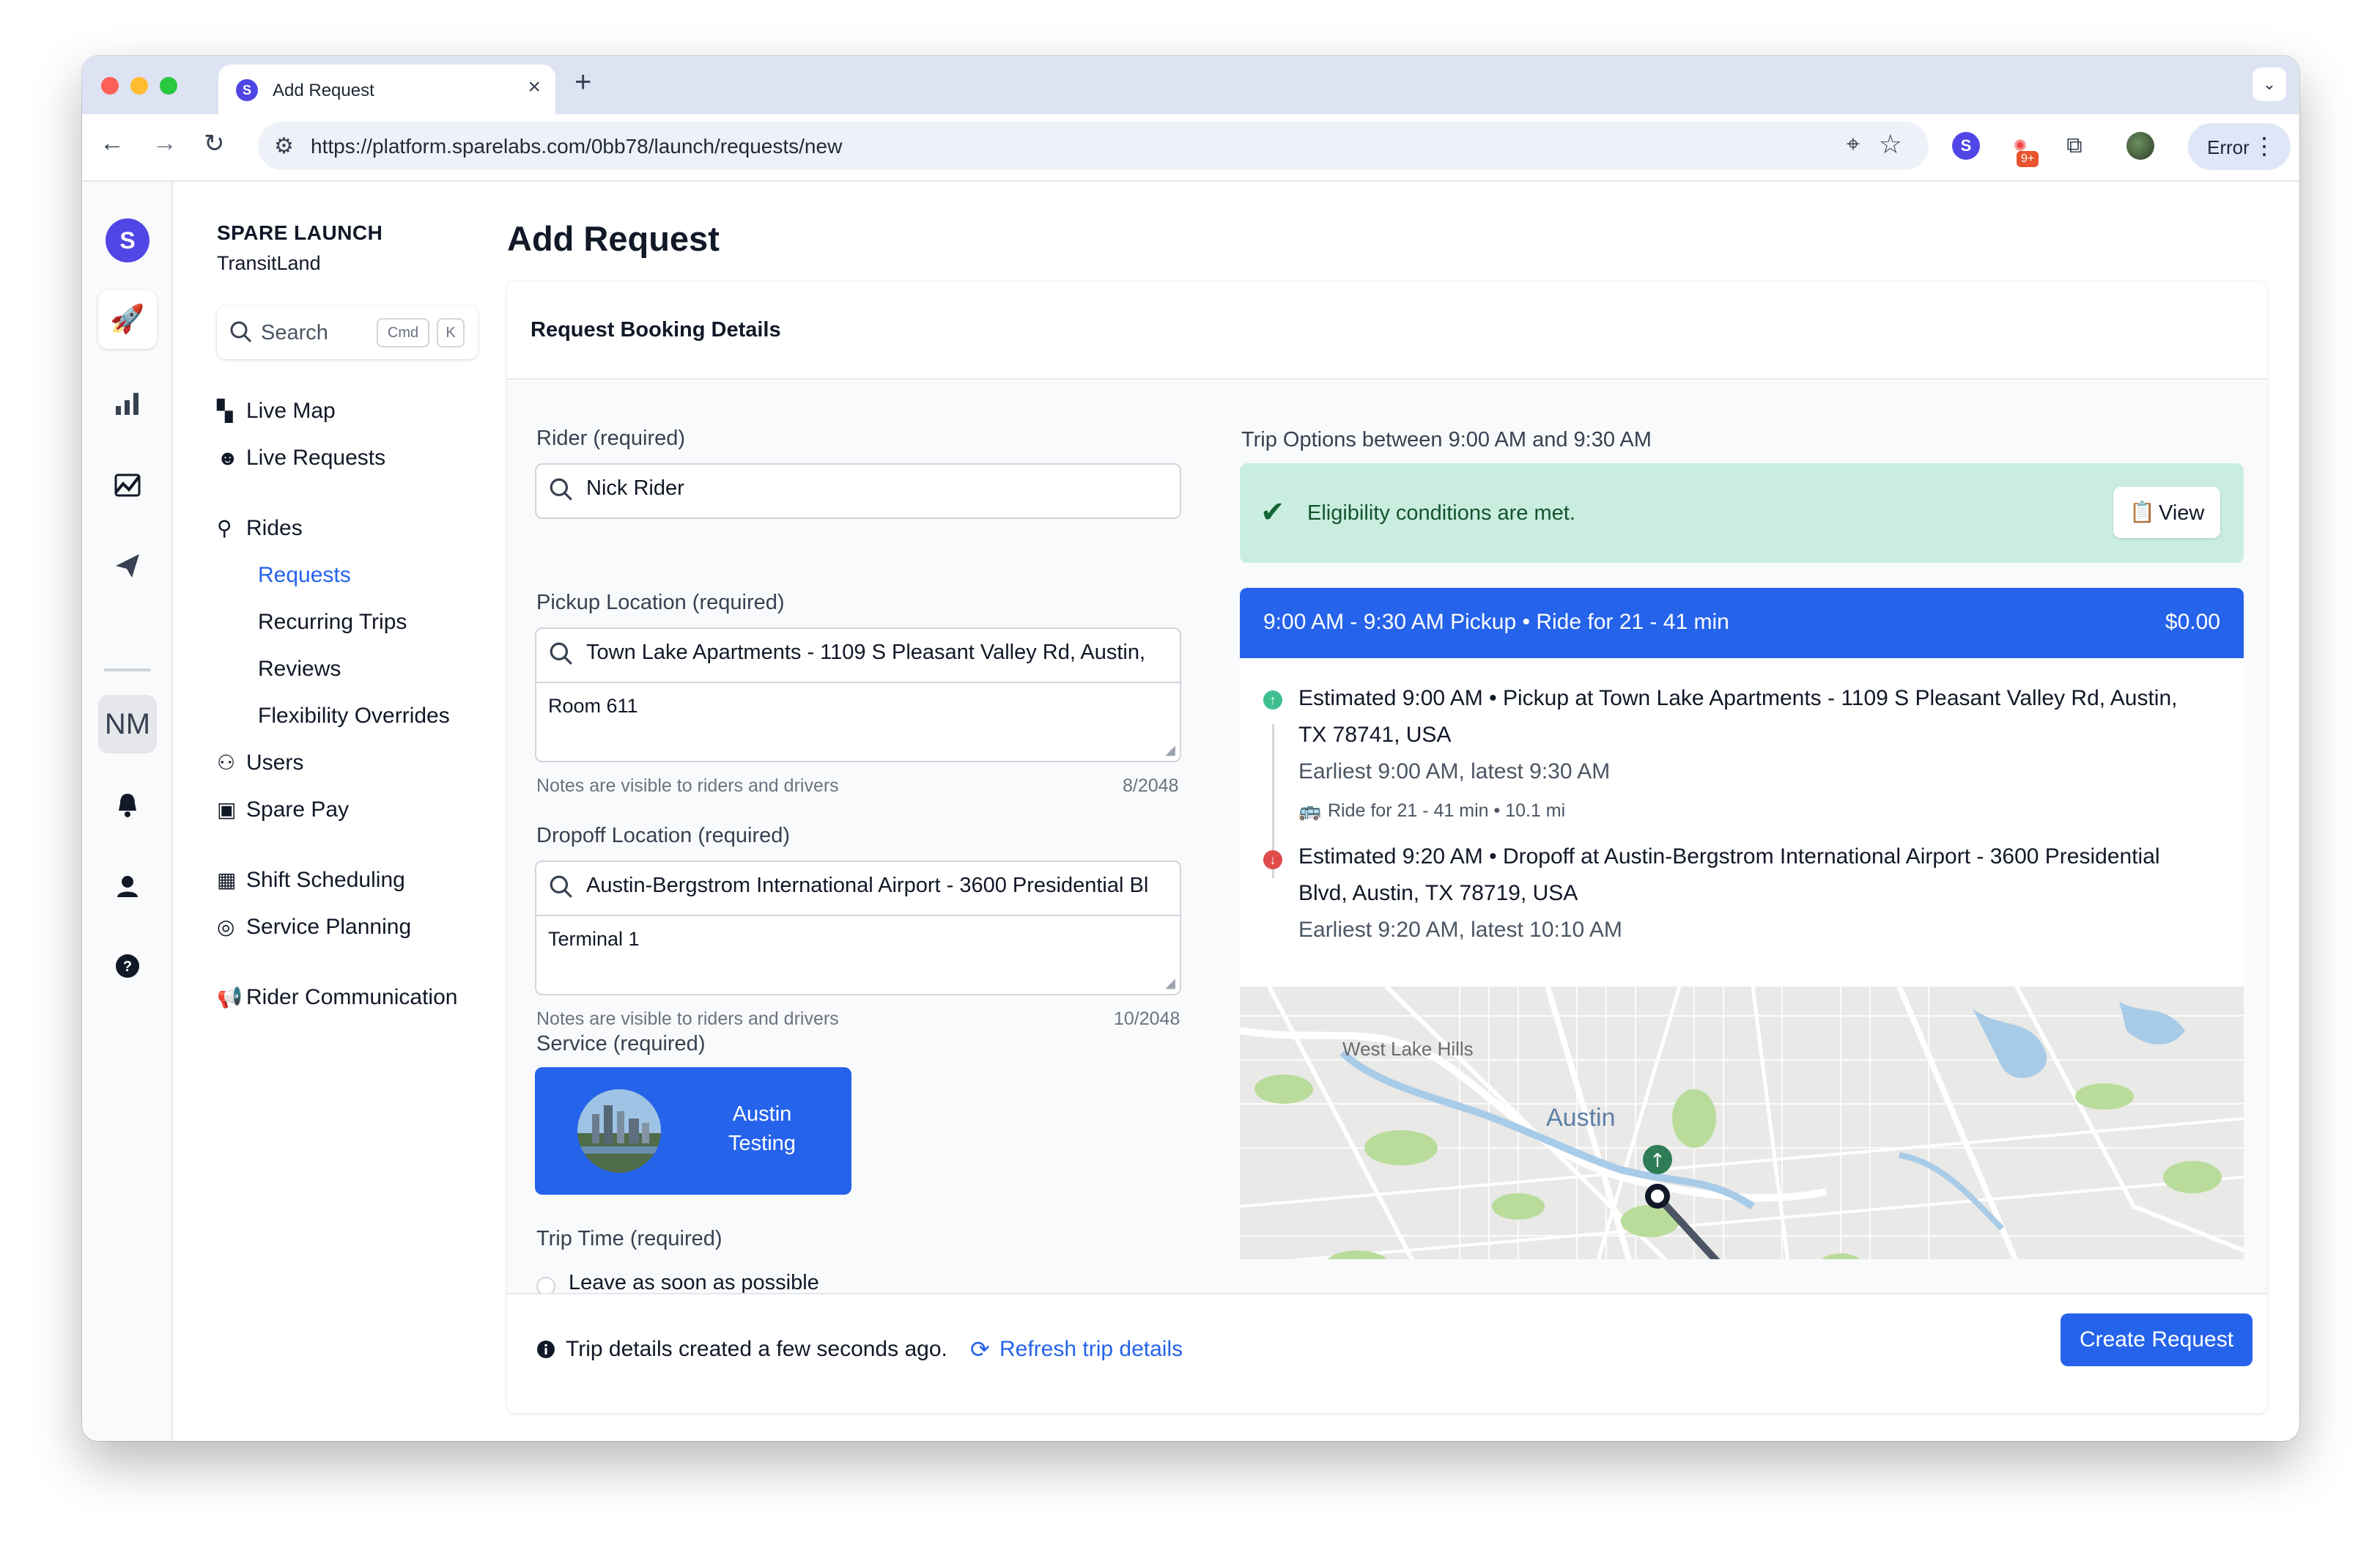 The height and width of the screenshot is (1548, 2380). I want to click on bell-icon, so click(127, 804).